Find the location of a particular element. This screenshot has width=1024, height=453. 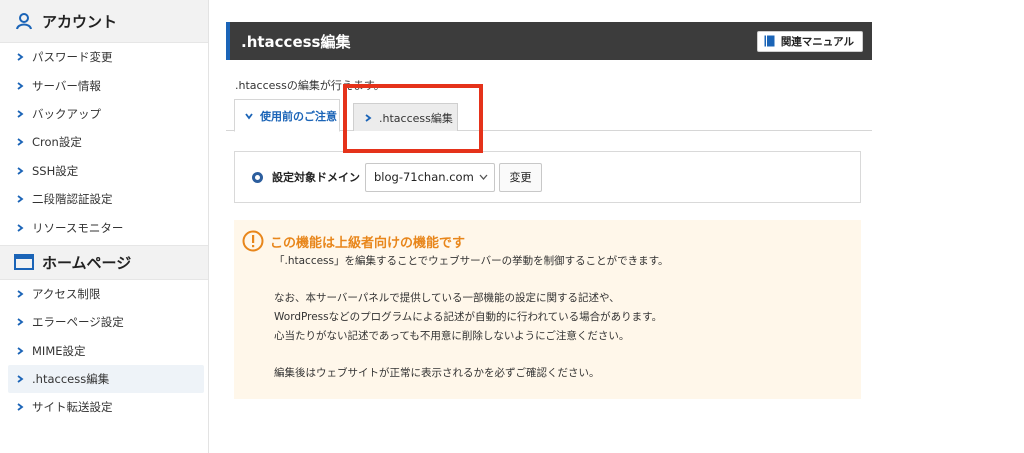

page-title: .htaccess編集 is located at coordinates (296, 41).